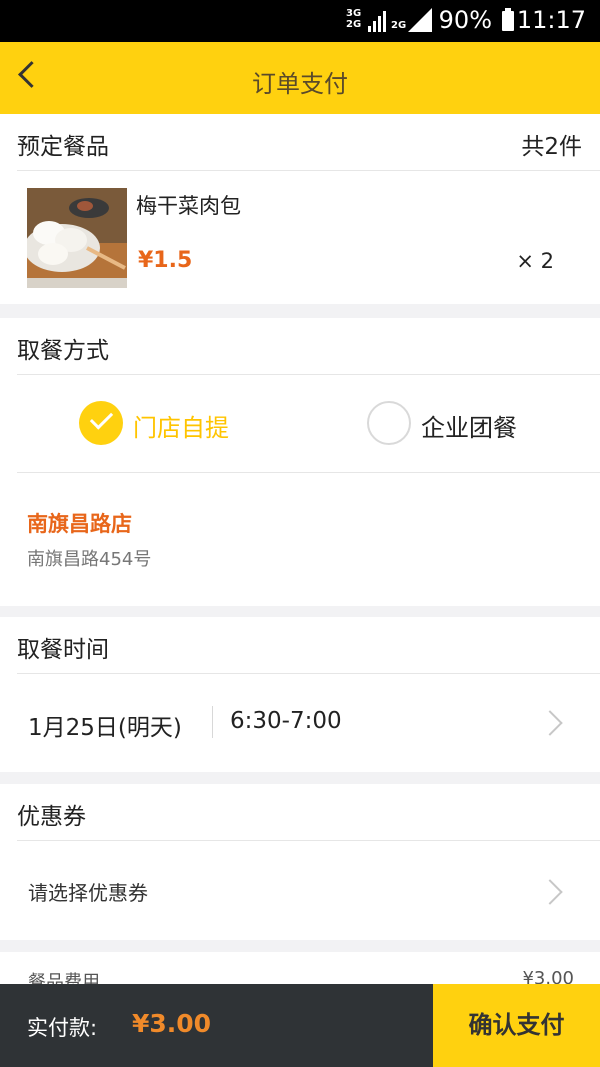 The image size is (600, 1067). Describe the element at coordinates (508, 19) in the screenshot. I see `battery-icon` at that location.